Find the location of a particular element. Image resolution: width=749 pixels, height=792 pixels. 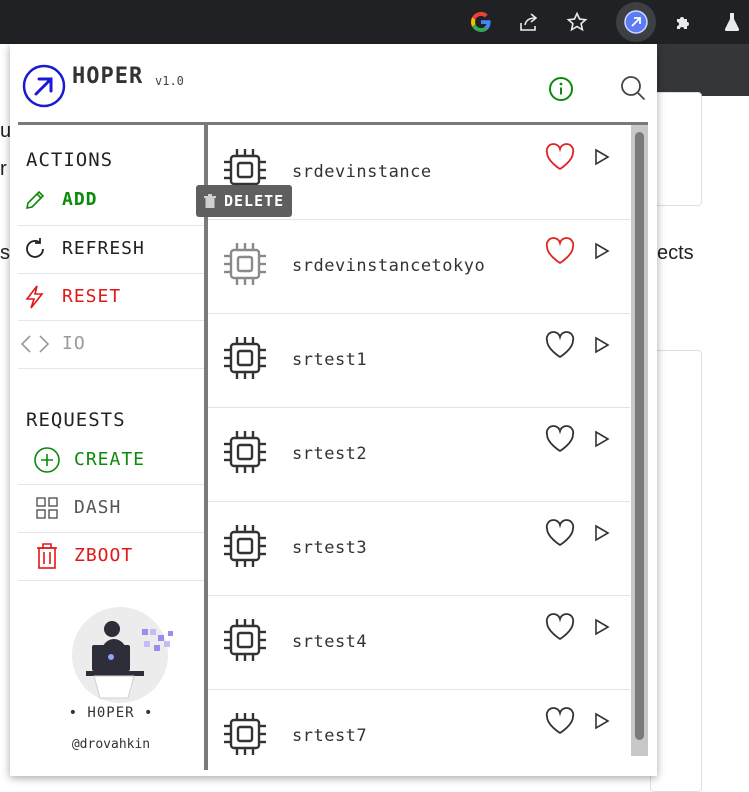

background-text: r is located at coordinates (3, 169).